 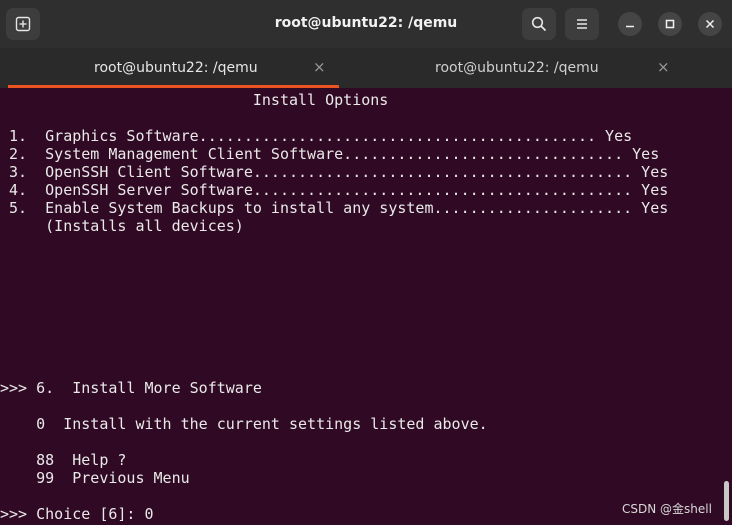 I want to click on close-button, so click(x=710, y=24).